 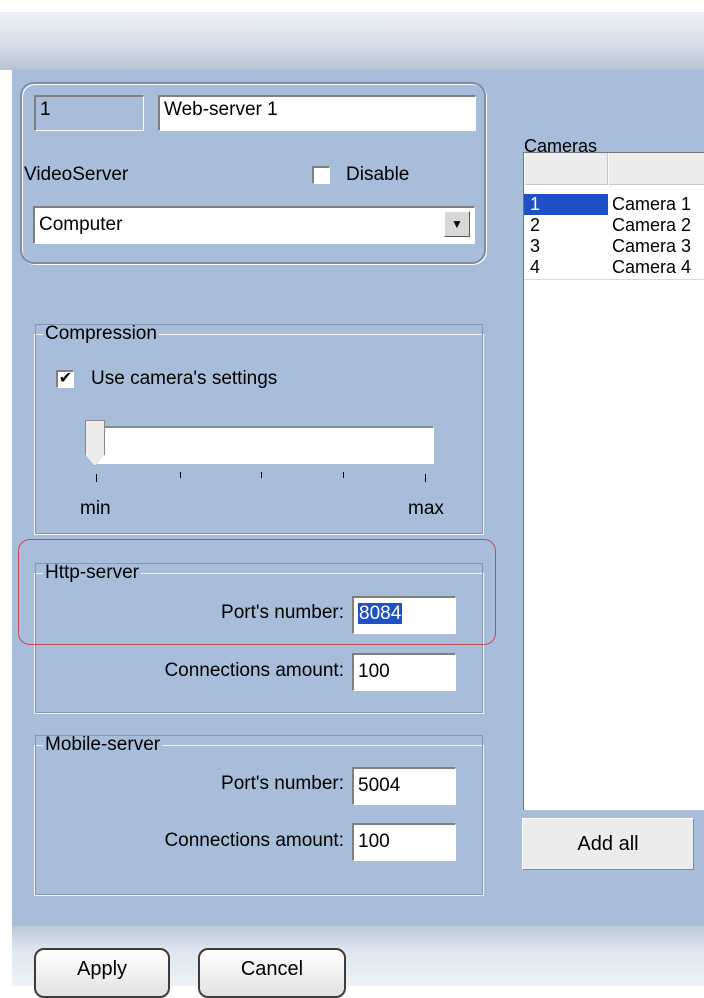 What do you see at coordinates (352, 41) in the screenshot?
I see `title-bar` at bounding box center [352, 41].